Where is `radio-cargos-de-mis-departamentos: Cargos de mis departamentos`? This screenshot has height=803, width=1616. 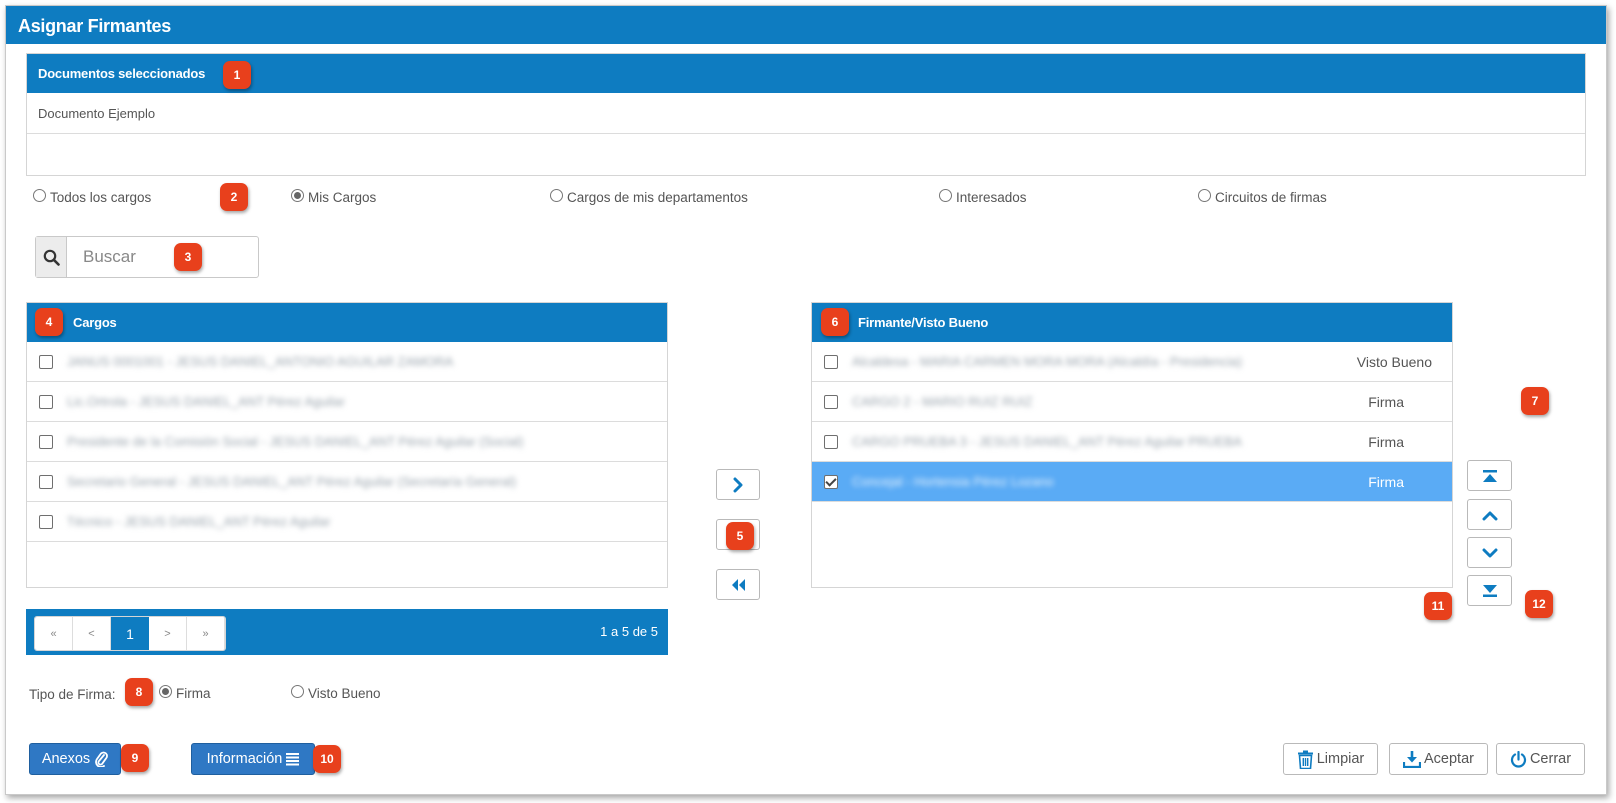
radio-cargos-de-mis-departamentos: Cargos de mis departamentos is located at coordinates (649, 197).